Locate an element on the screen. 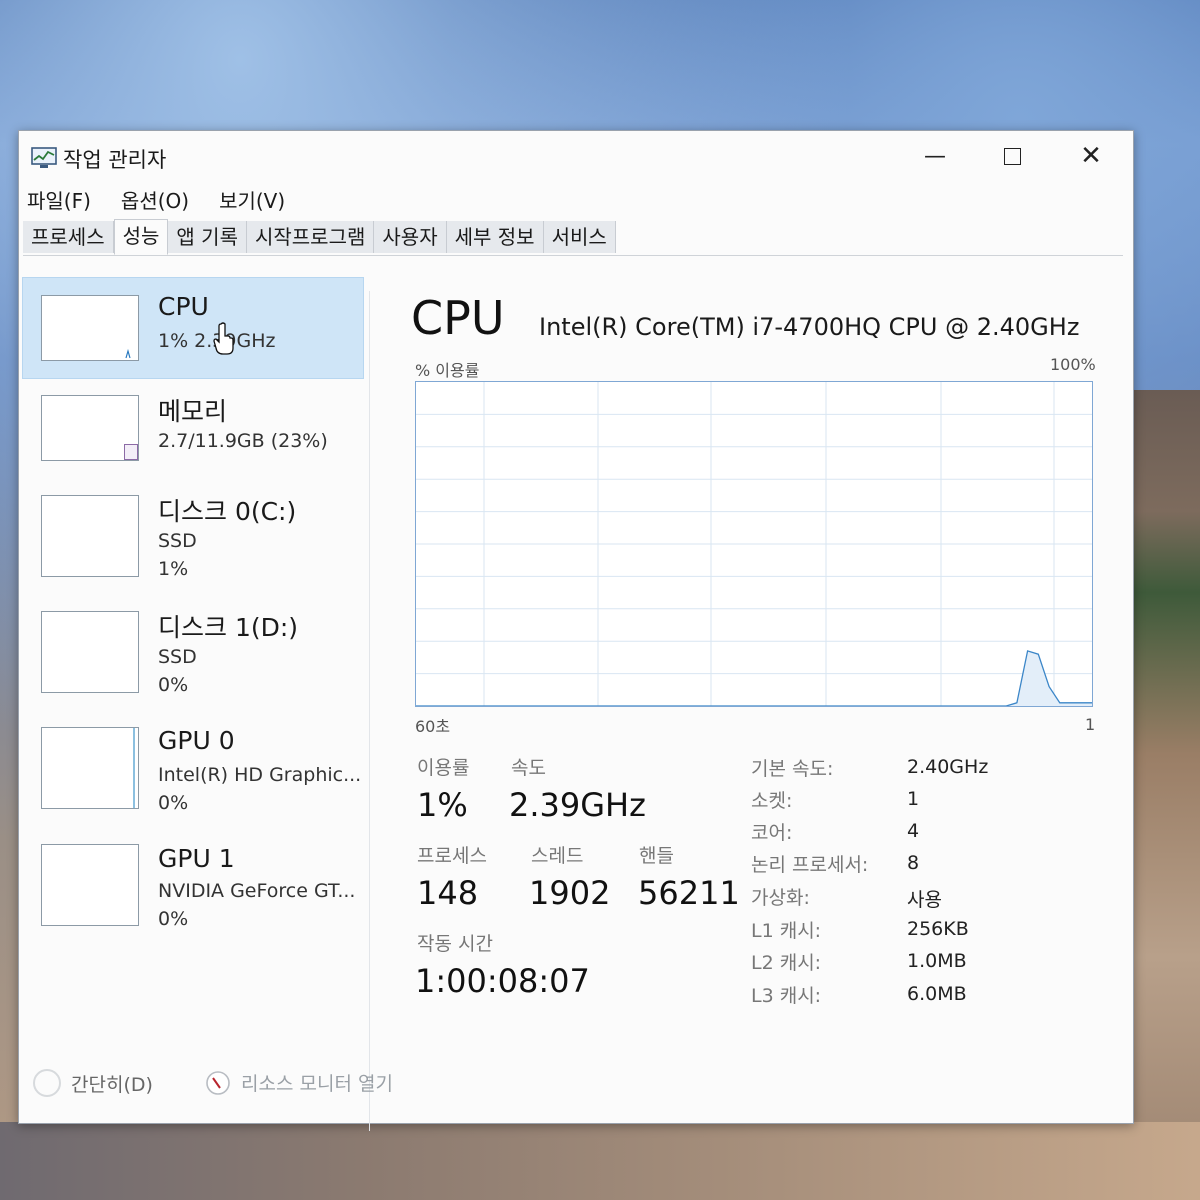 Image resolution: width=1200 pixels, height=1200 pixels. sidebar-item-memory: 메모리 2.7/11.9GB (23%) is located at coordinates (193, 428).